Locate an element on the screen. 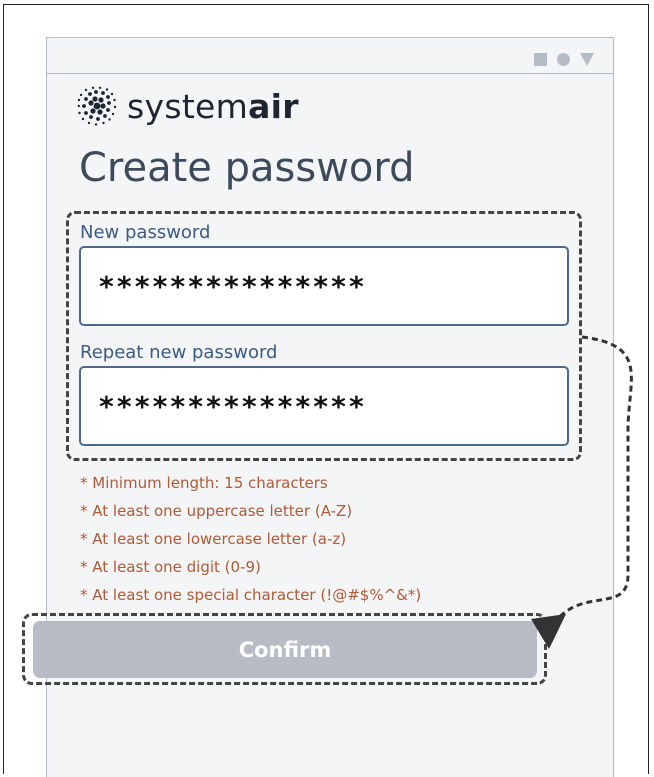  confirm-button: Confirm is located at coordinates (285, 649).